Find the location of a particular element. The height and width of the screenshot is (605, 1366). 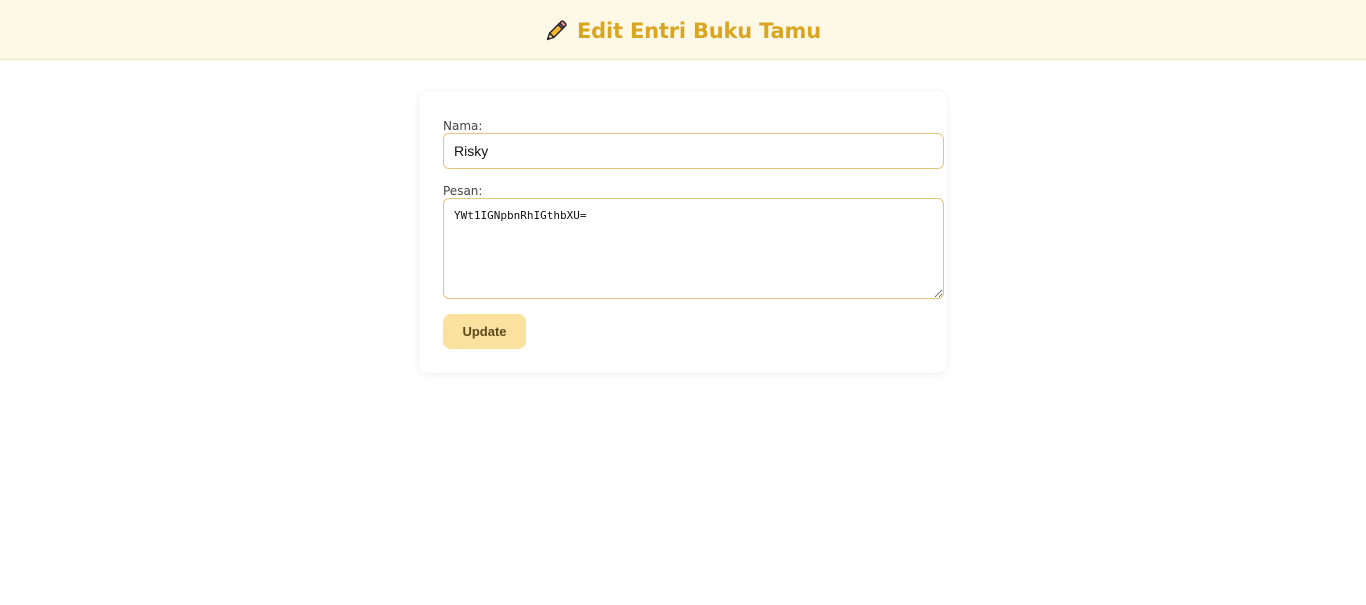

page-title: Edit Entri Buku Tamu is located at coordinates (682, 31).